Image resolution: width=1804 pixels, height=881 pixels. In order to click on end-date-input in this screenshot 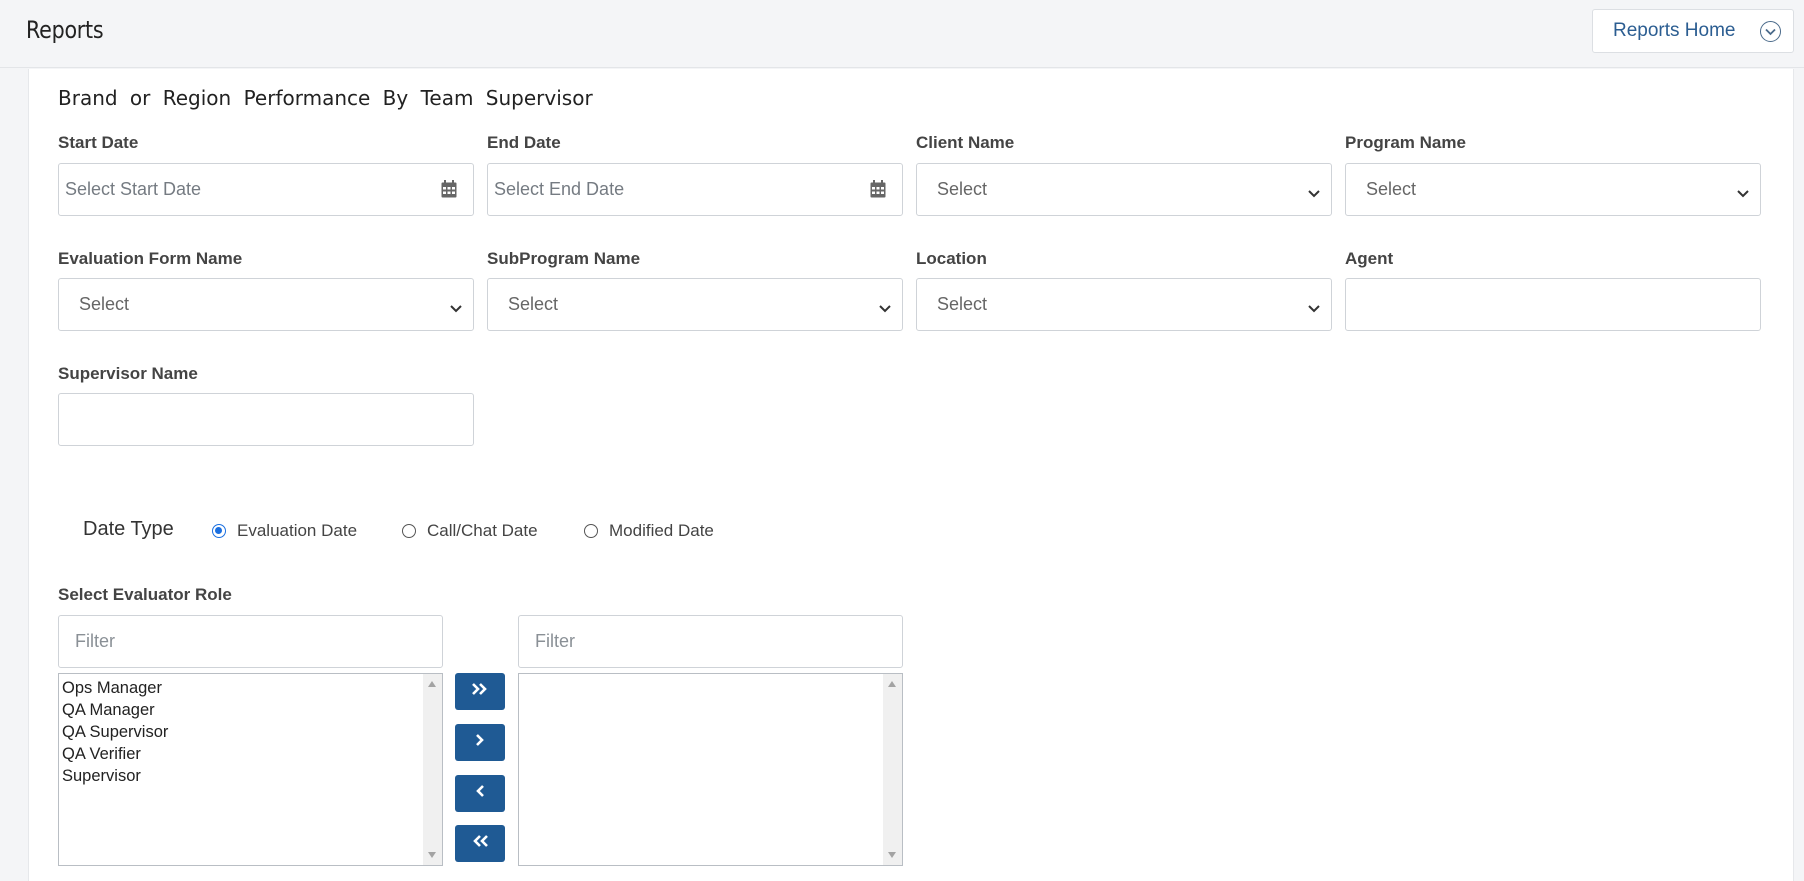, I will do `click(695, 189)`.